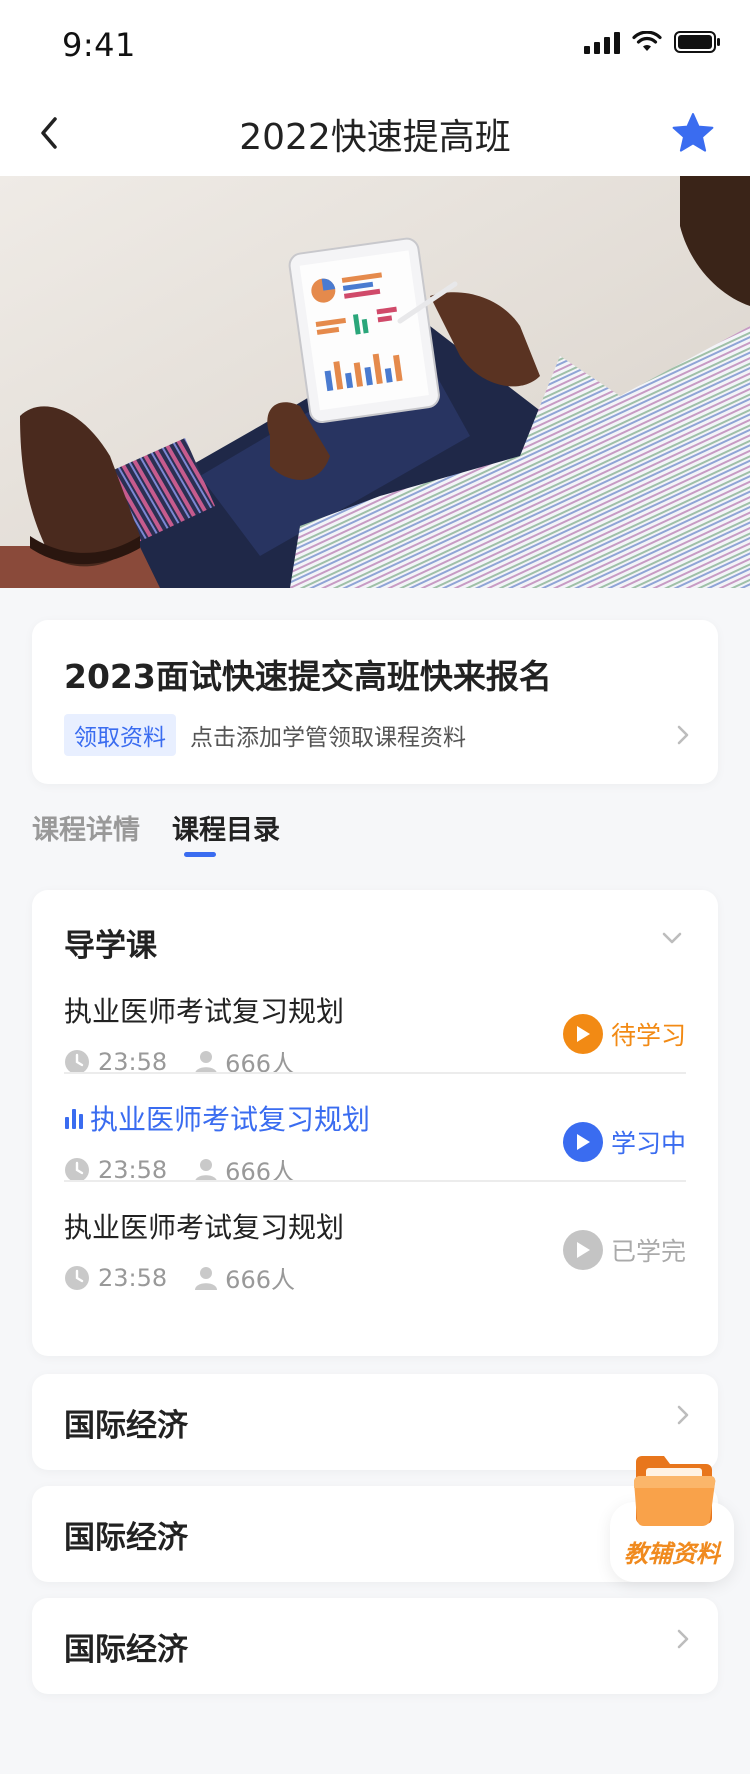  What do you see at coordinates (375, 44) in the screenshot?
I see `status-bar: 9:41` at bounding box center [375, 44].